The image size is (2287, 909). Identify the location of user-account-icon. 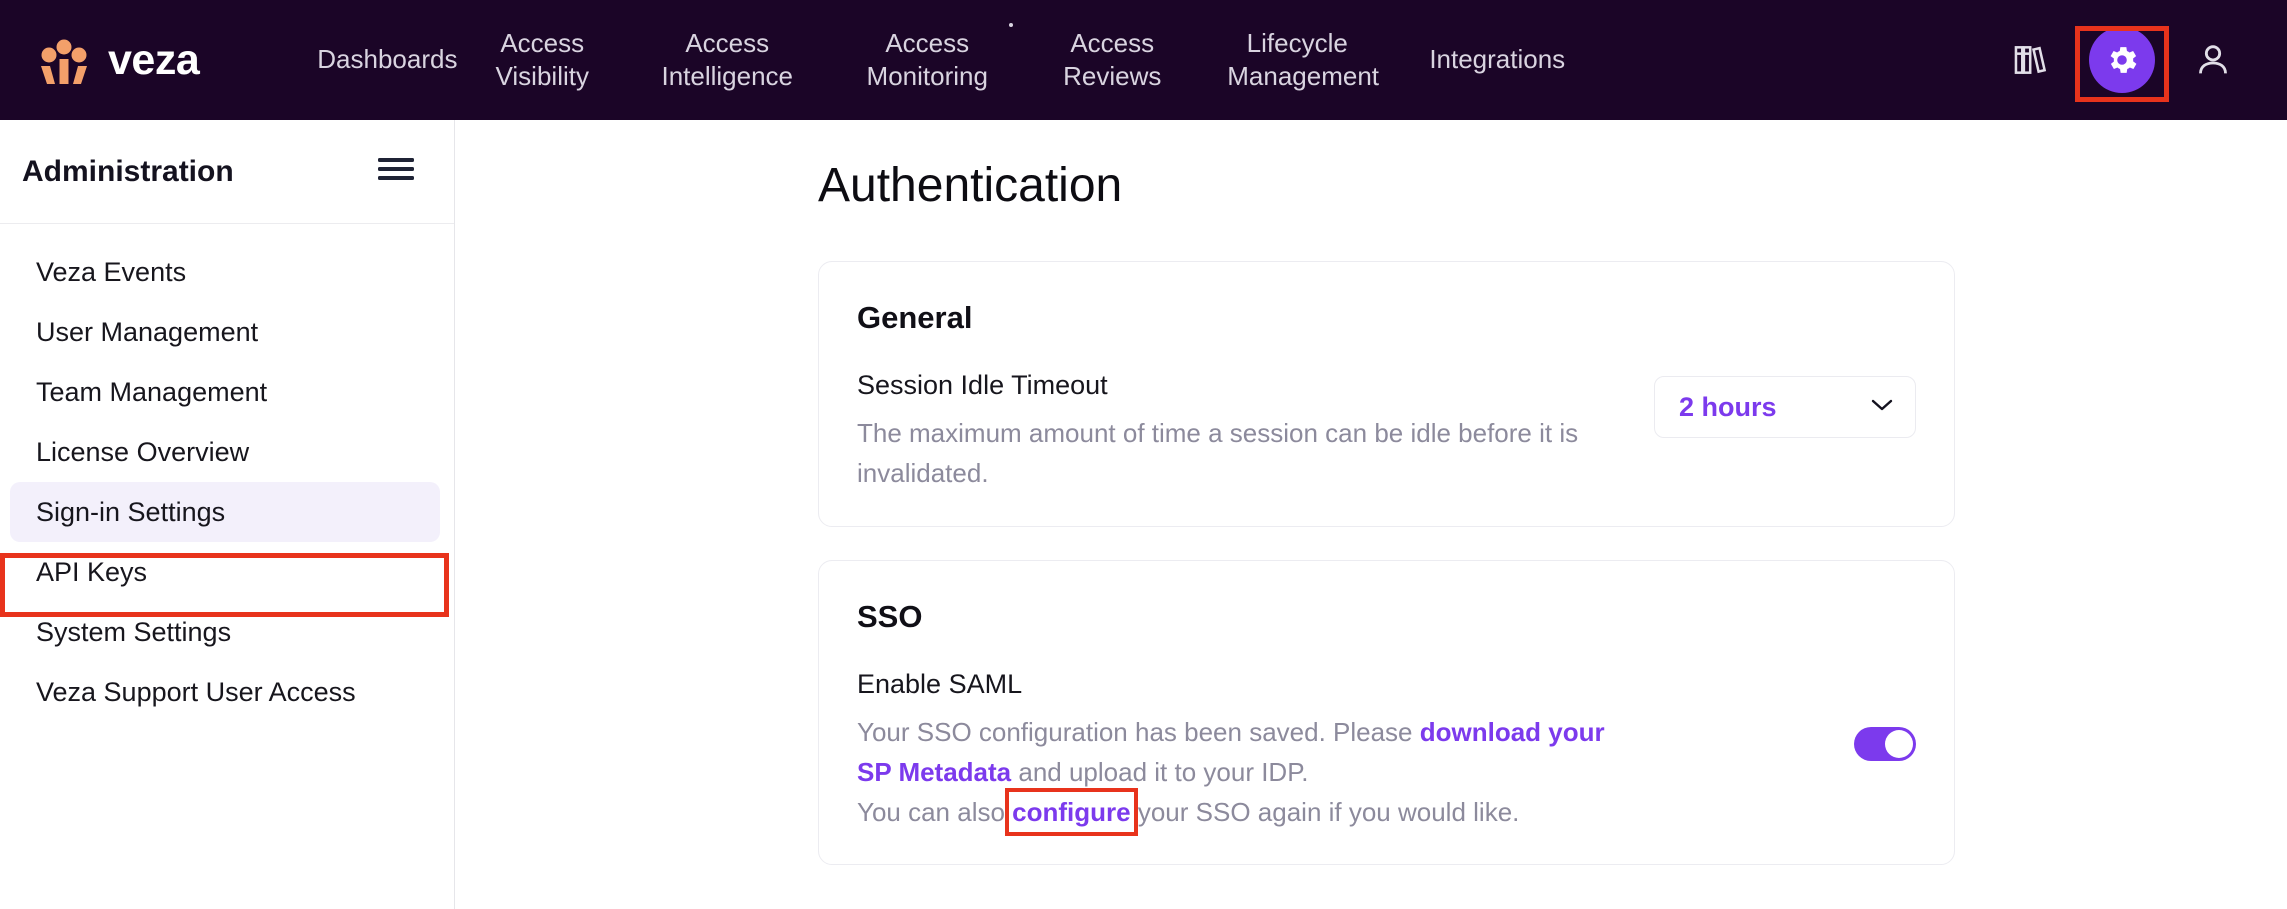
(2213, 60).